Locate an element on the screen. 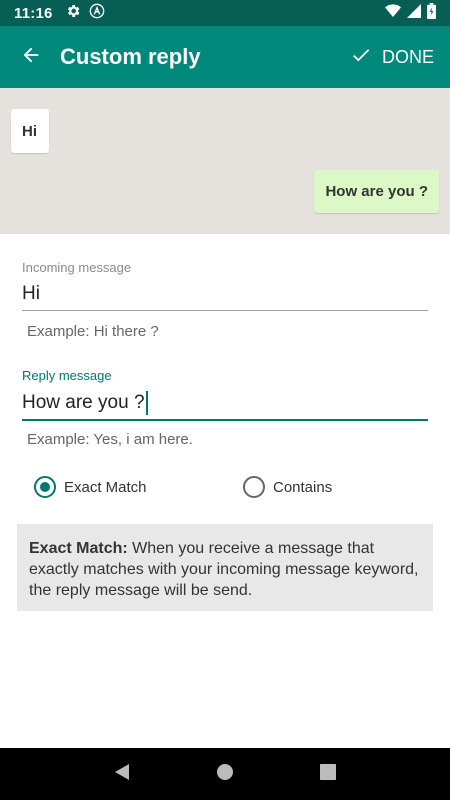 This screenshot has height=800, width=450. arrow-back-icon is located at coordinates (31, 57).